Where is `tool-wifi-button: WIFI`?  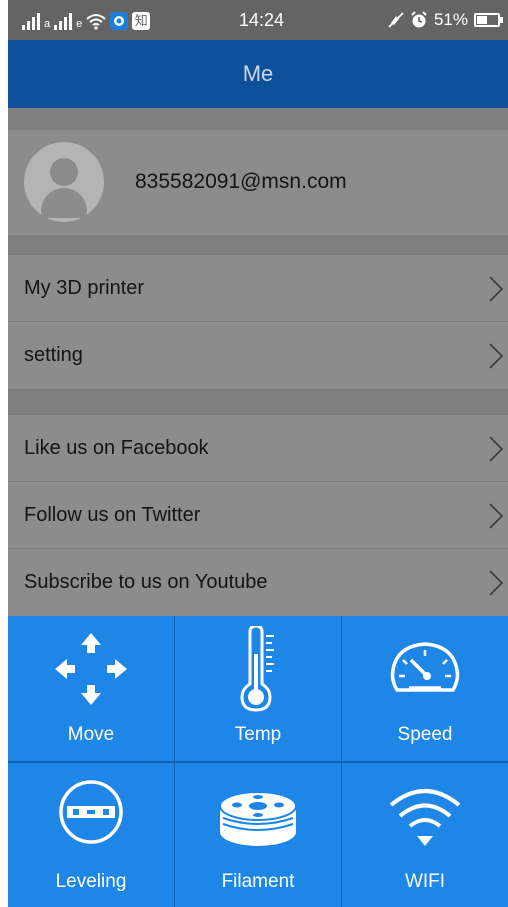
tool-wifi-button: WIFI is located at coordinates (425, 835).